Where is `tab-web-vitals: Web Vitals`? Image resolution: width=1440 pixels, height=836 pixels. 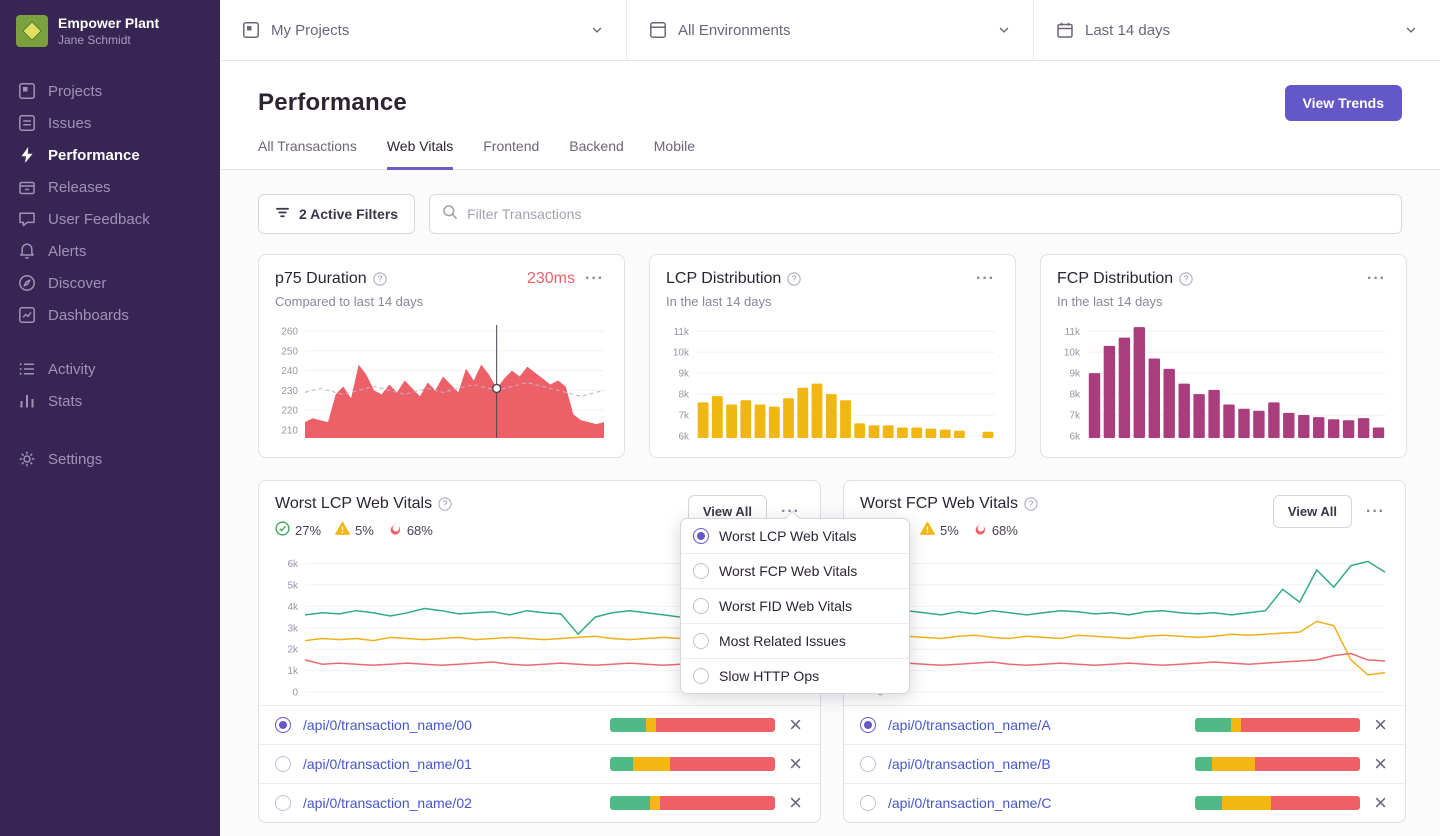 tab-web-vitals: Web Vitals is located at coordinates (420, 154).